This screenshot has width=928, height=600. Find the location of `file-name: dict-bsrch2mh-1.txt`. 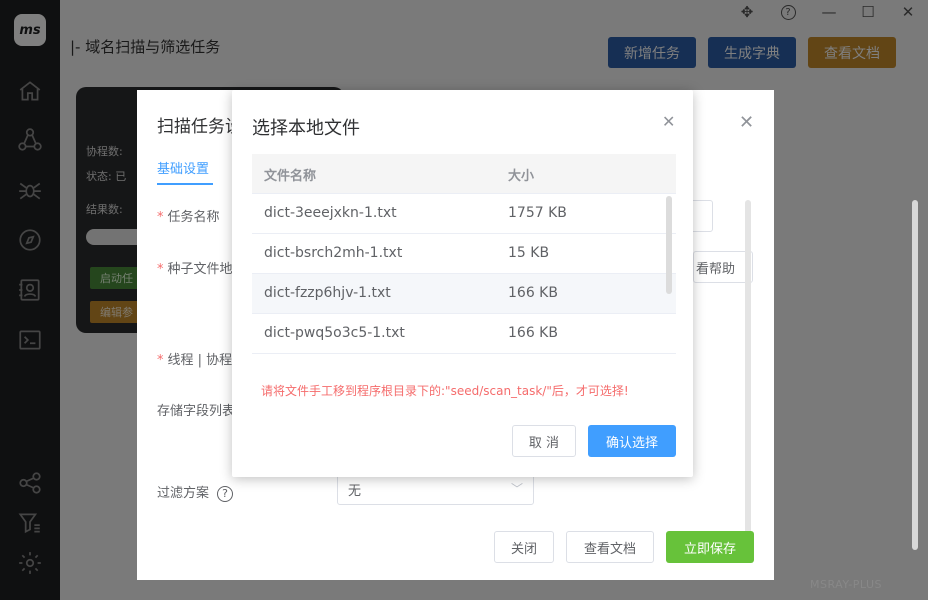

file-name: dict-bsrch2mh-1.txt is located at coordinates (333, 253).